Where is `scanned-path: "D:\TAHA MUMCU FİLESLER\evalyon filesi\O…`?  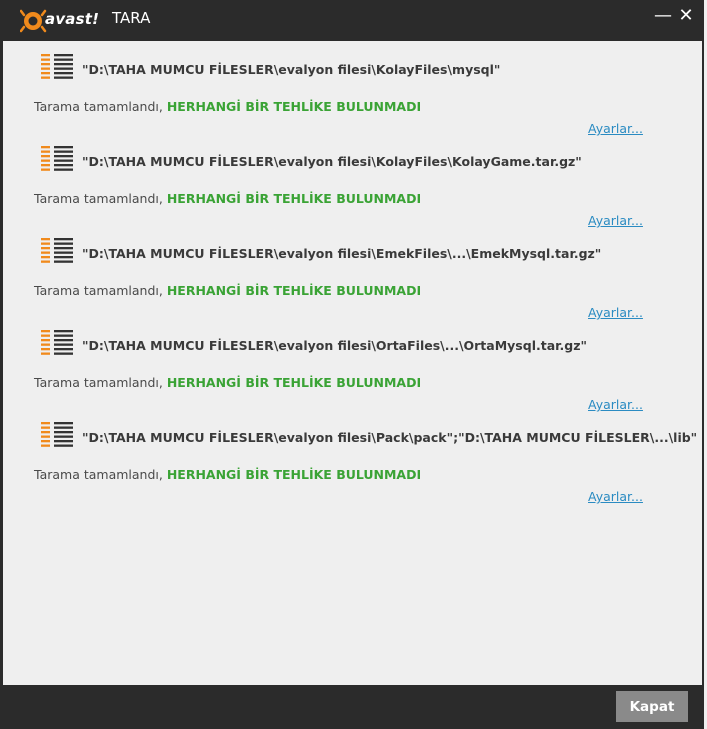 scanned-path: "D:\TAHA MUMCU FİLESLER\evalyon filesi\O… is located at coordinates (335, 345).